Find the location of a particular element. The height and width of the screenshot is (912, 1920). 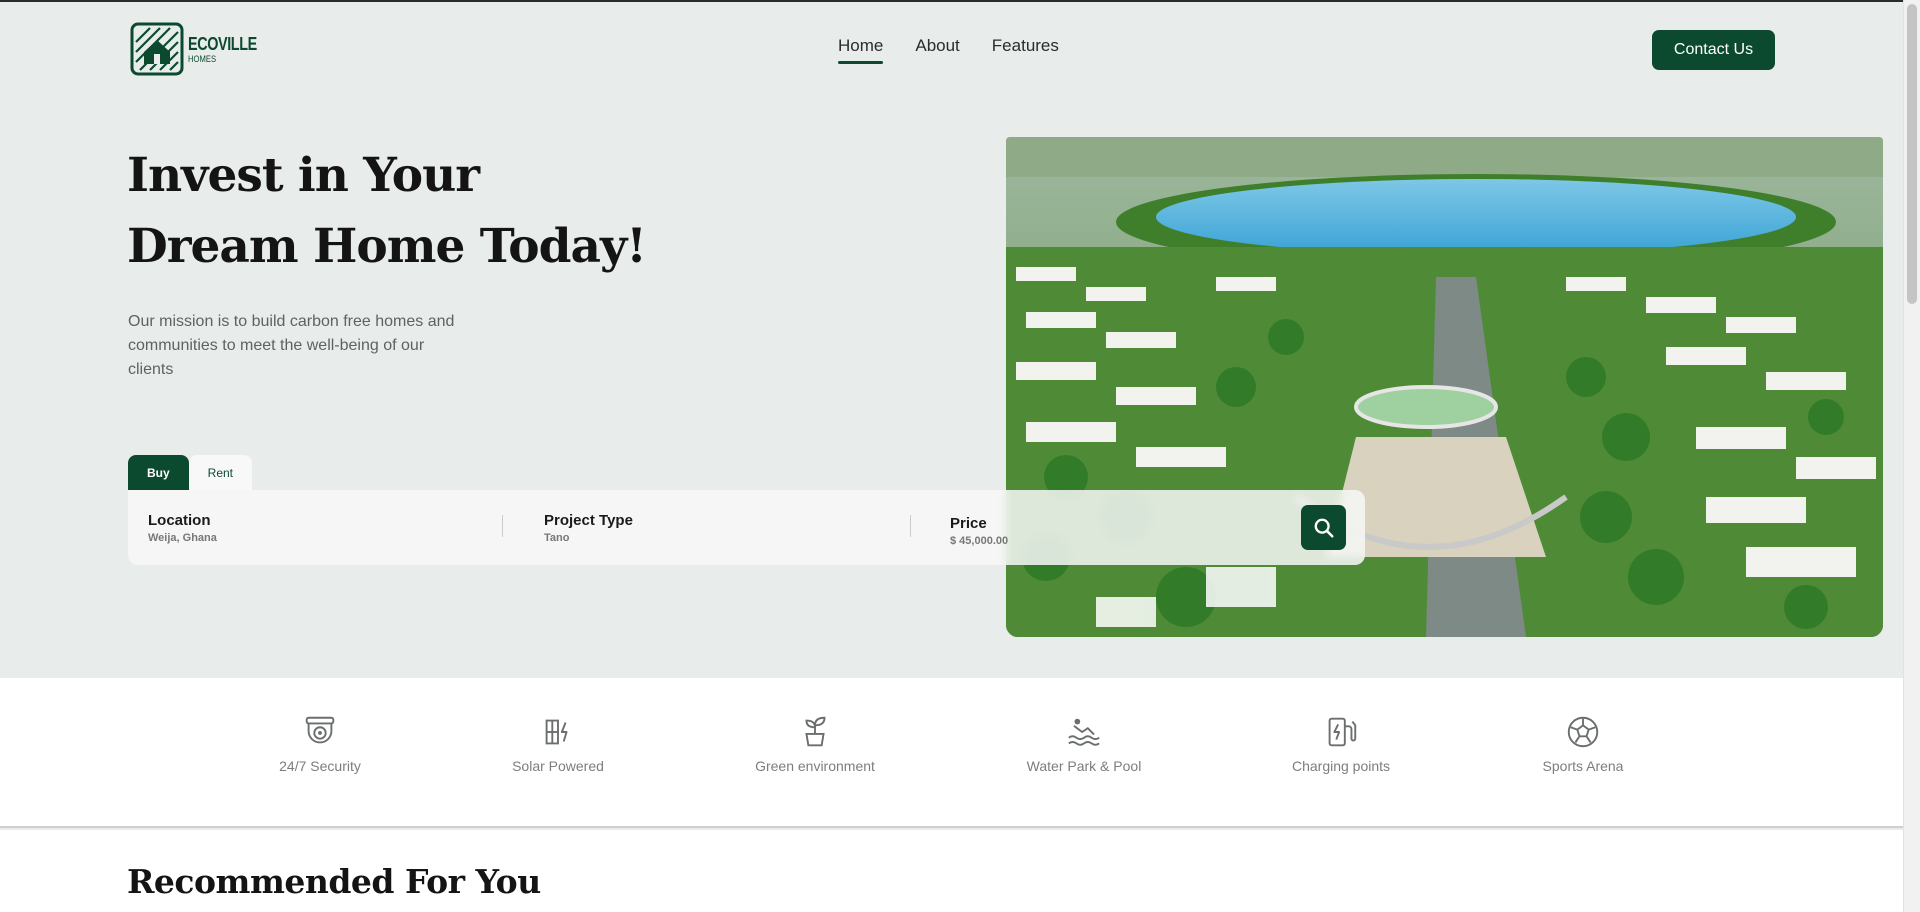

location-field: Location Weija, Ghana is located at coordinates (182, 527).